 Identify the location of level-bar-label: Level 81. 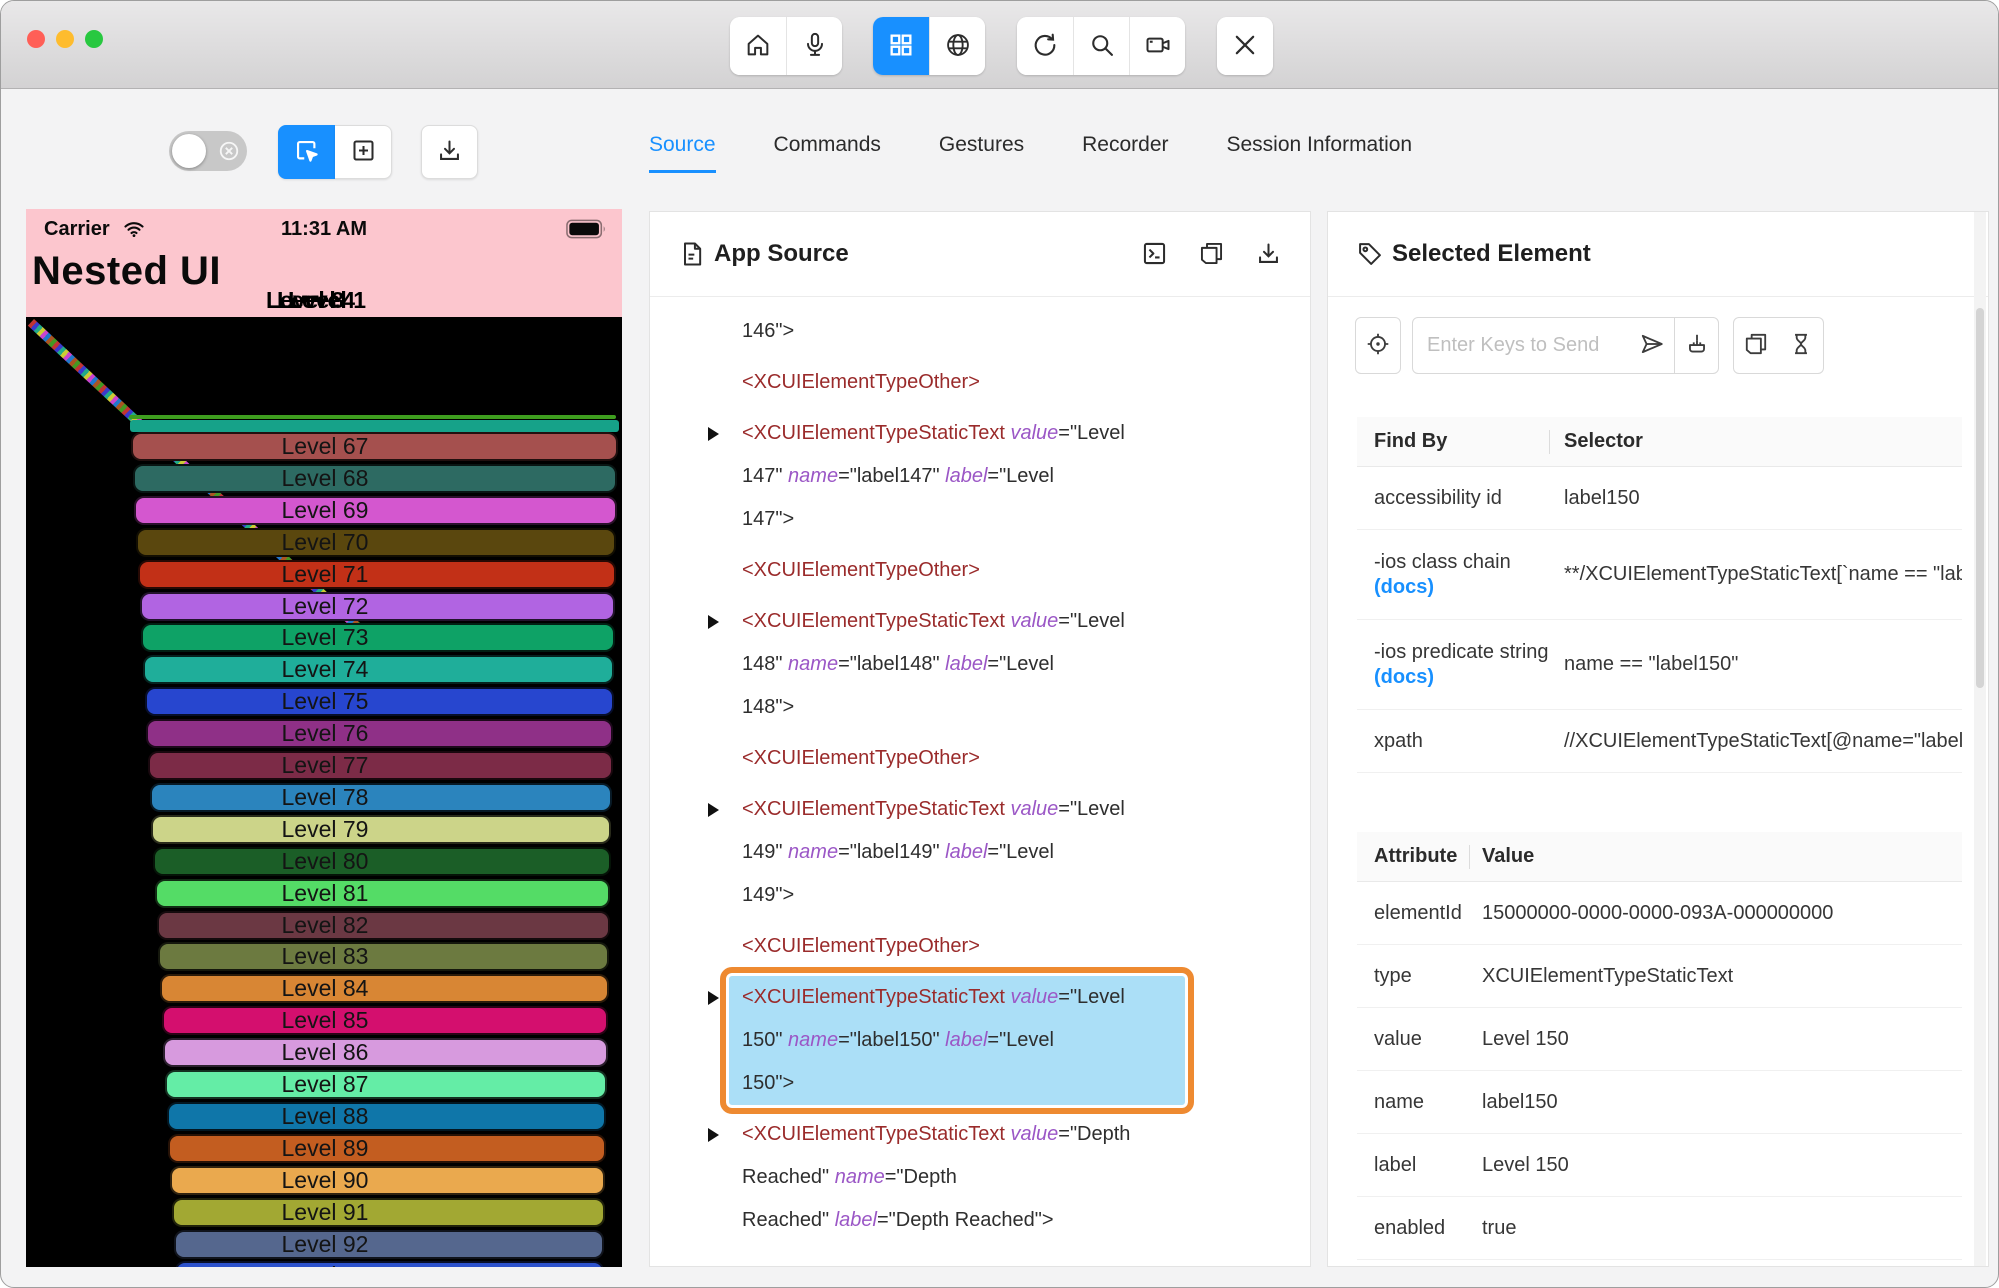
(325, 892).